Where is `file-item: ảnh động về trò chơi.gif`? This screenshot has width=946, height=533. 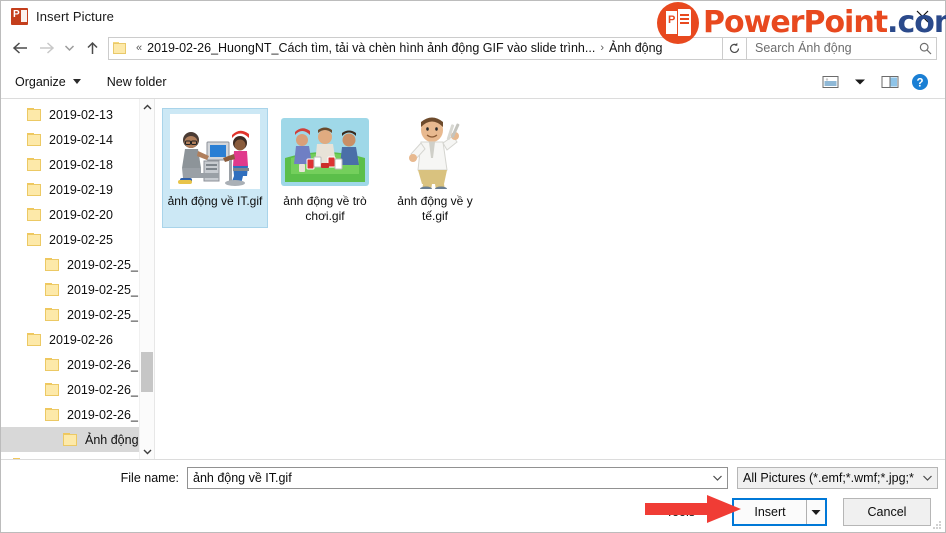
file-item: ảnh động về trò chơi.gif is located at coordinates (325, 168).